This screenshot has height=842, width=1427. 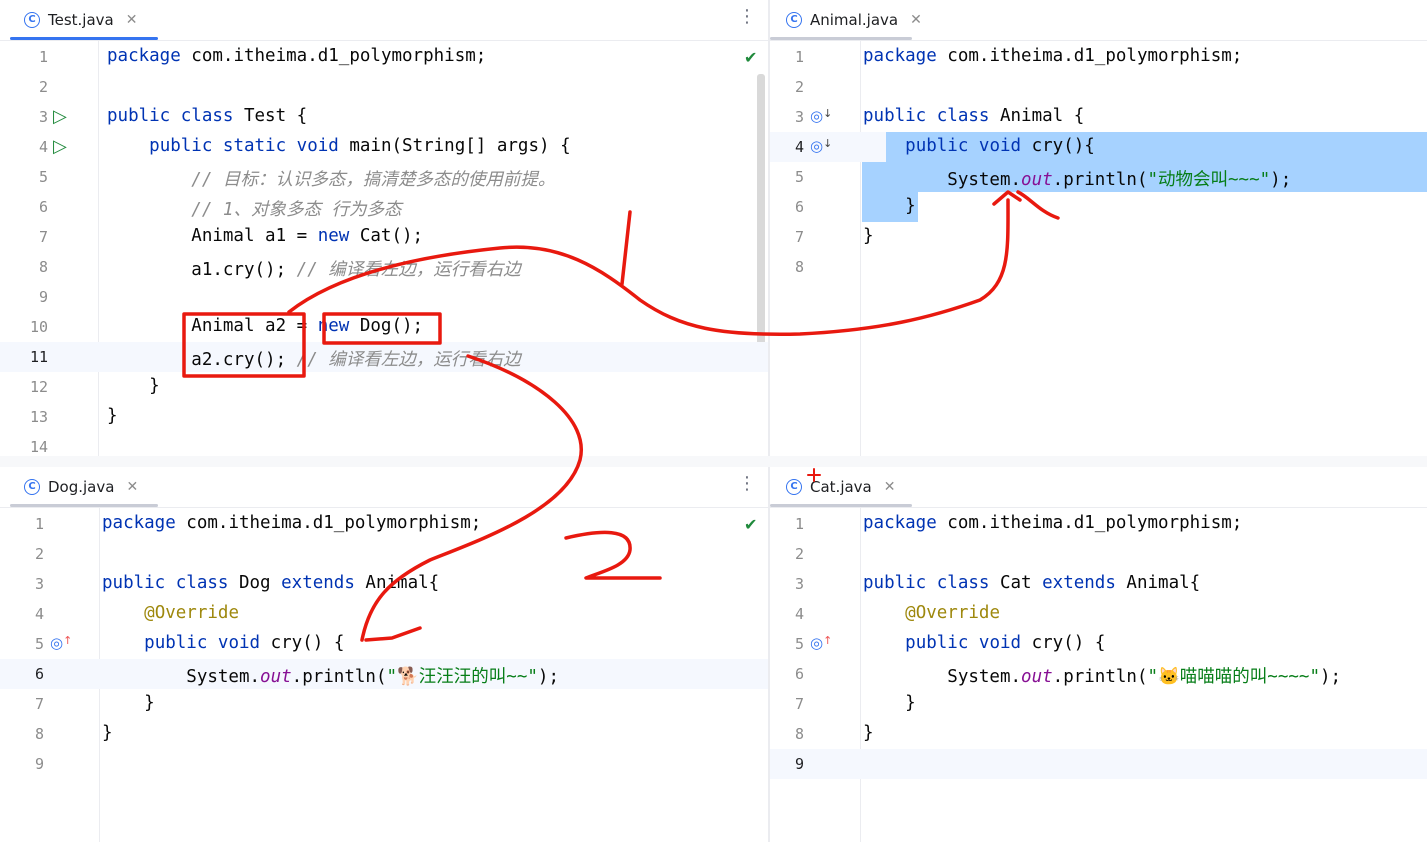 I want to click on tab-bar: C Dog.java ✕ ⋮, so click(x=384, y=487).